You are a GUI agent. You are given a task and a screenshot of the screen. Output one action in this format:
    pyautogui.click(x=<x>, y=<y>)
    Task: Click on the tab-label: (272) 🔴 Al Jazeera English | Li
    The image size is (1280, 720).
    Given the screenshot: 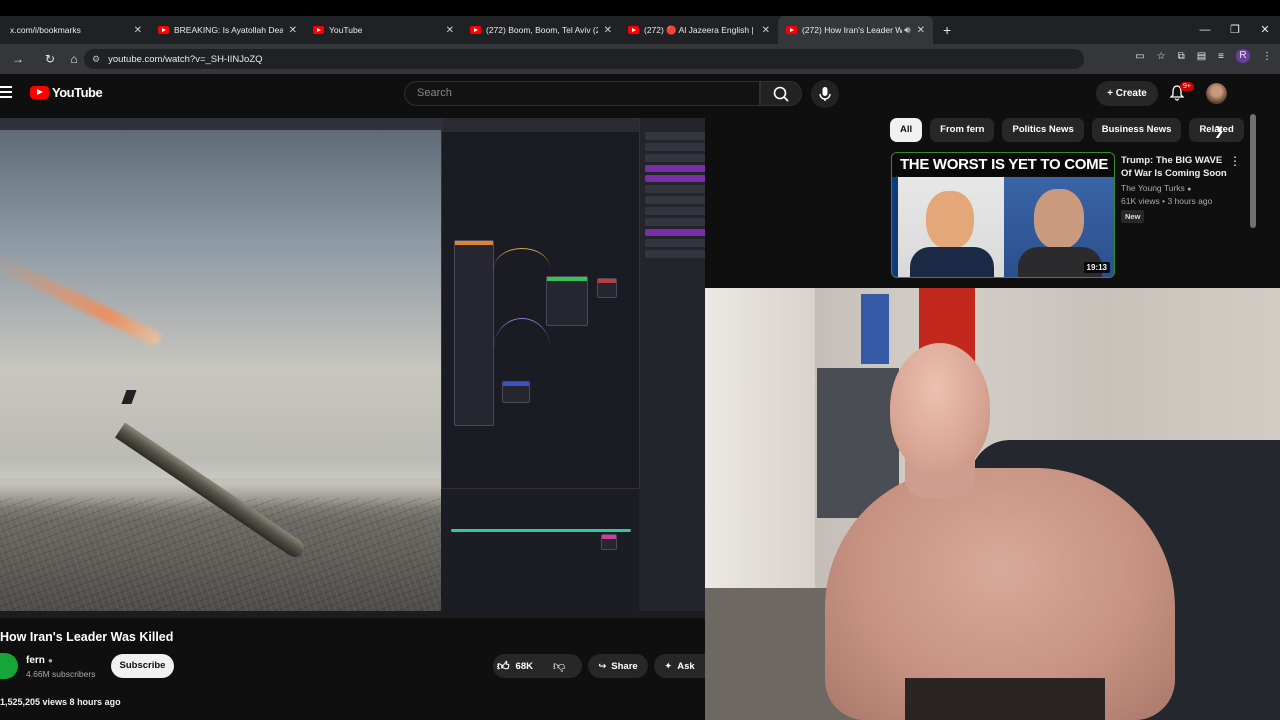 What is the action you would take?
    pyautogui.click(x=700, y=29)
    